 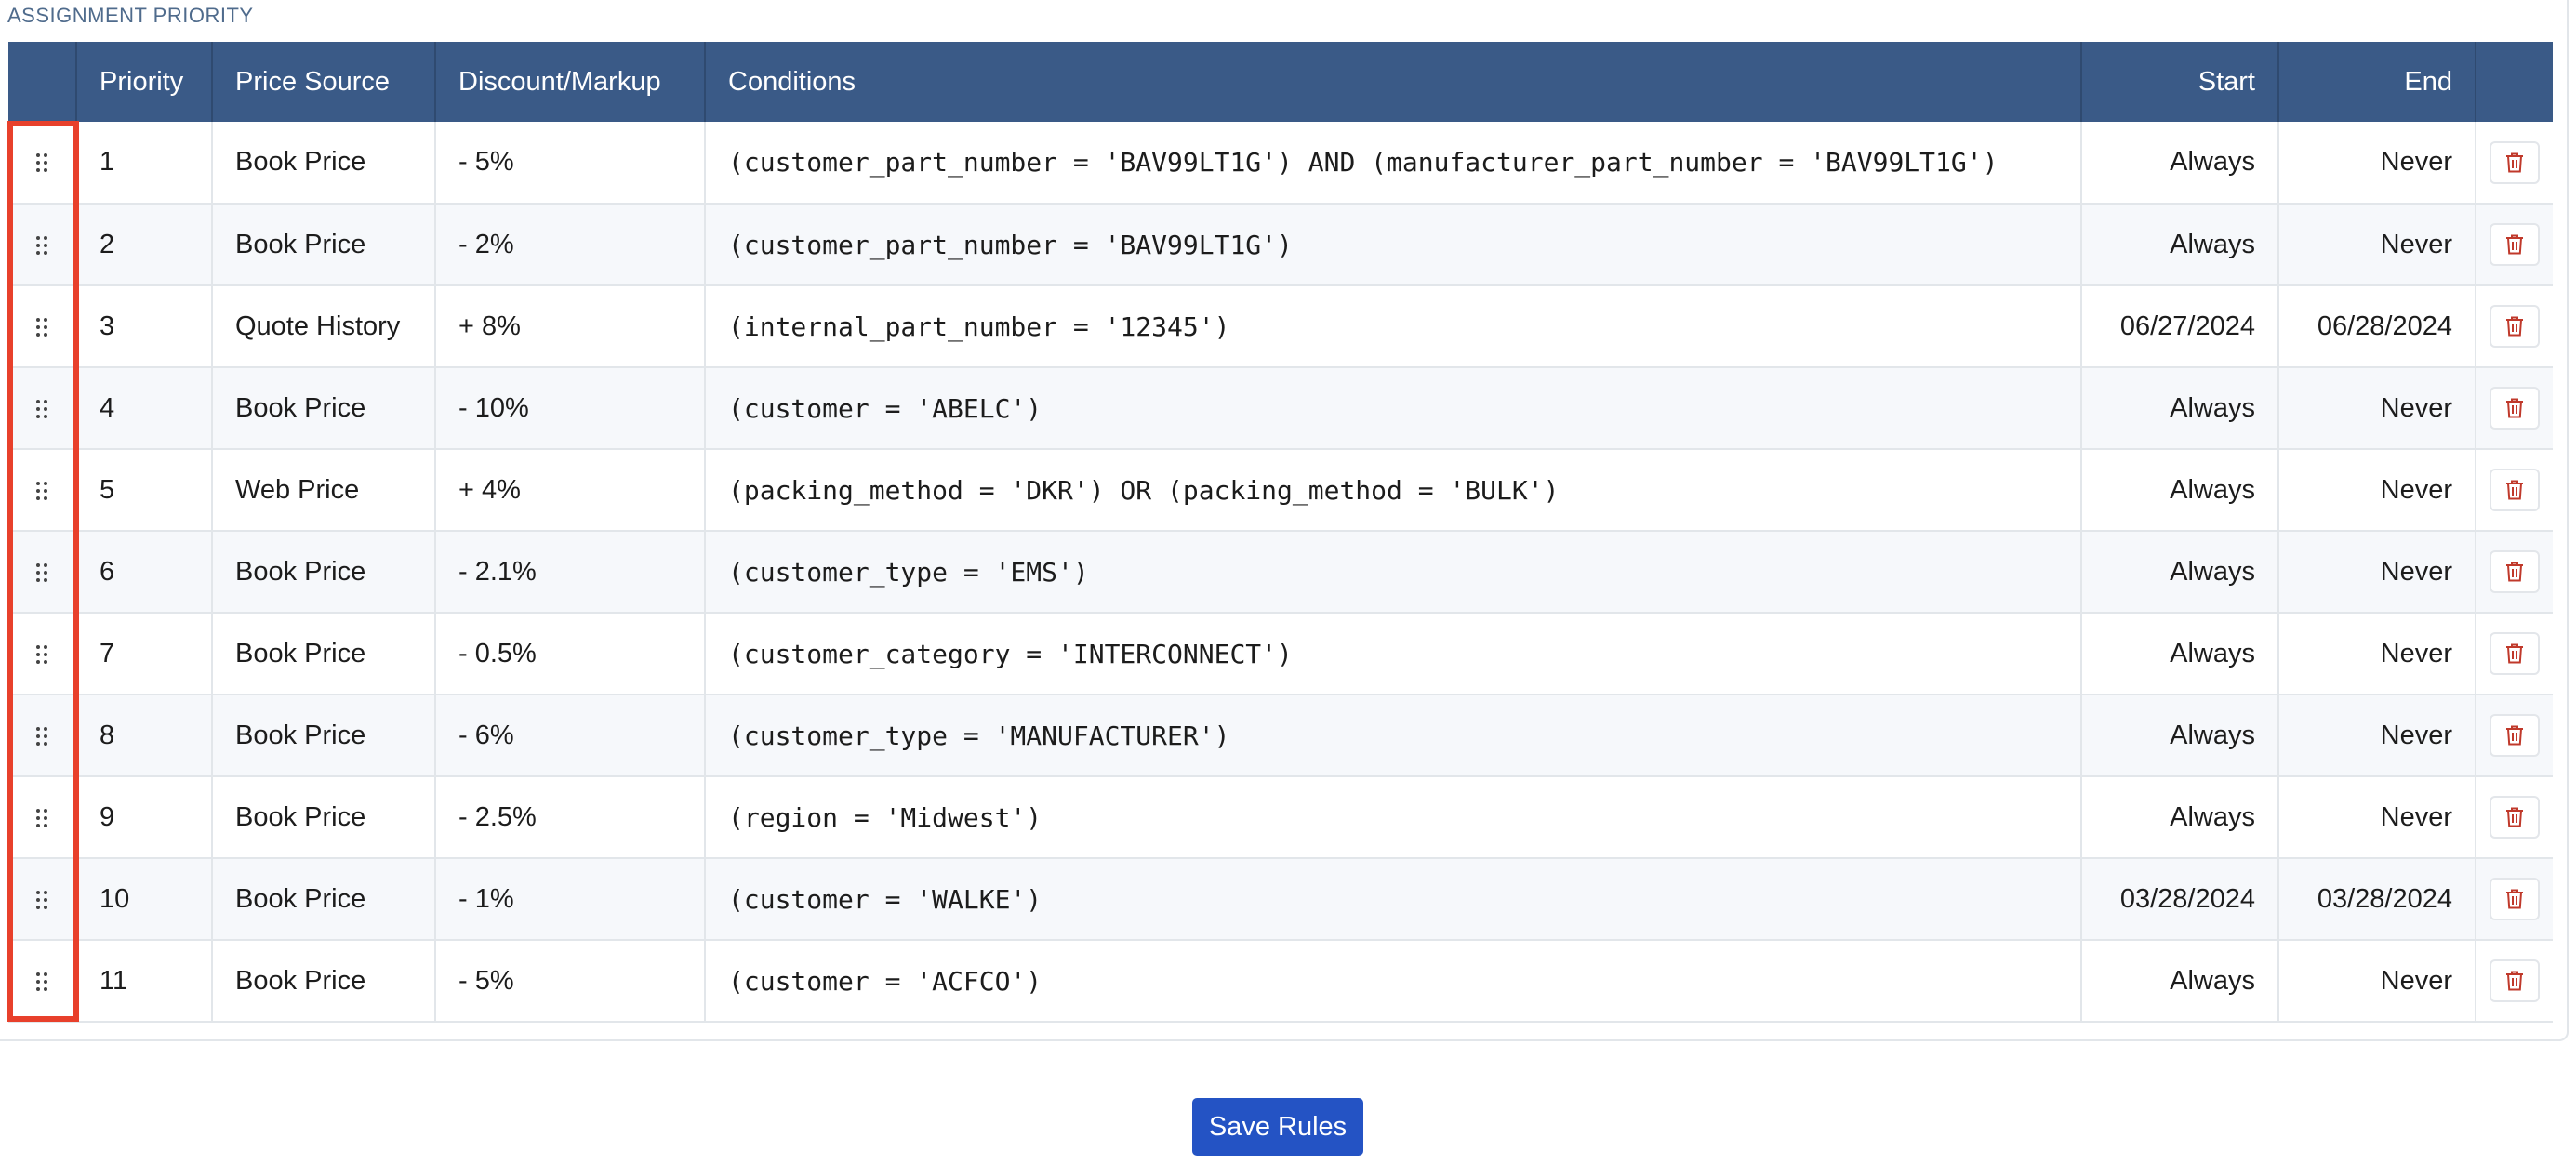 What do you see at coordinates (144, 326) in the screenshot?
I see `priority-cell: 3` at bounding box center [144, 326].